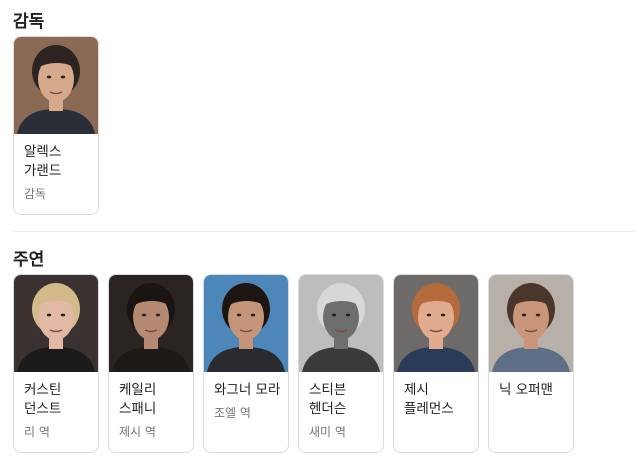  Describe the element at coordinates (43, 399) in the screenshot. I see `person-name: 커스틴 던스트` at that location.